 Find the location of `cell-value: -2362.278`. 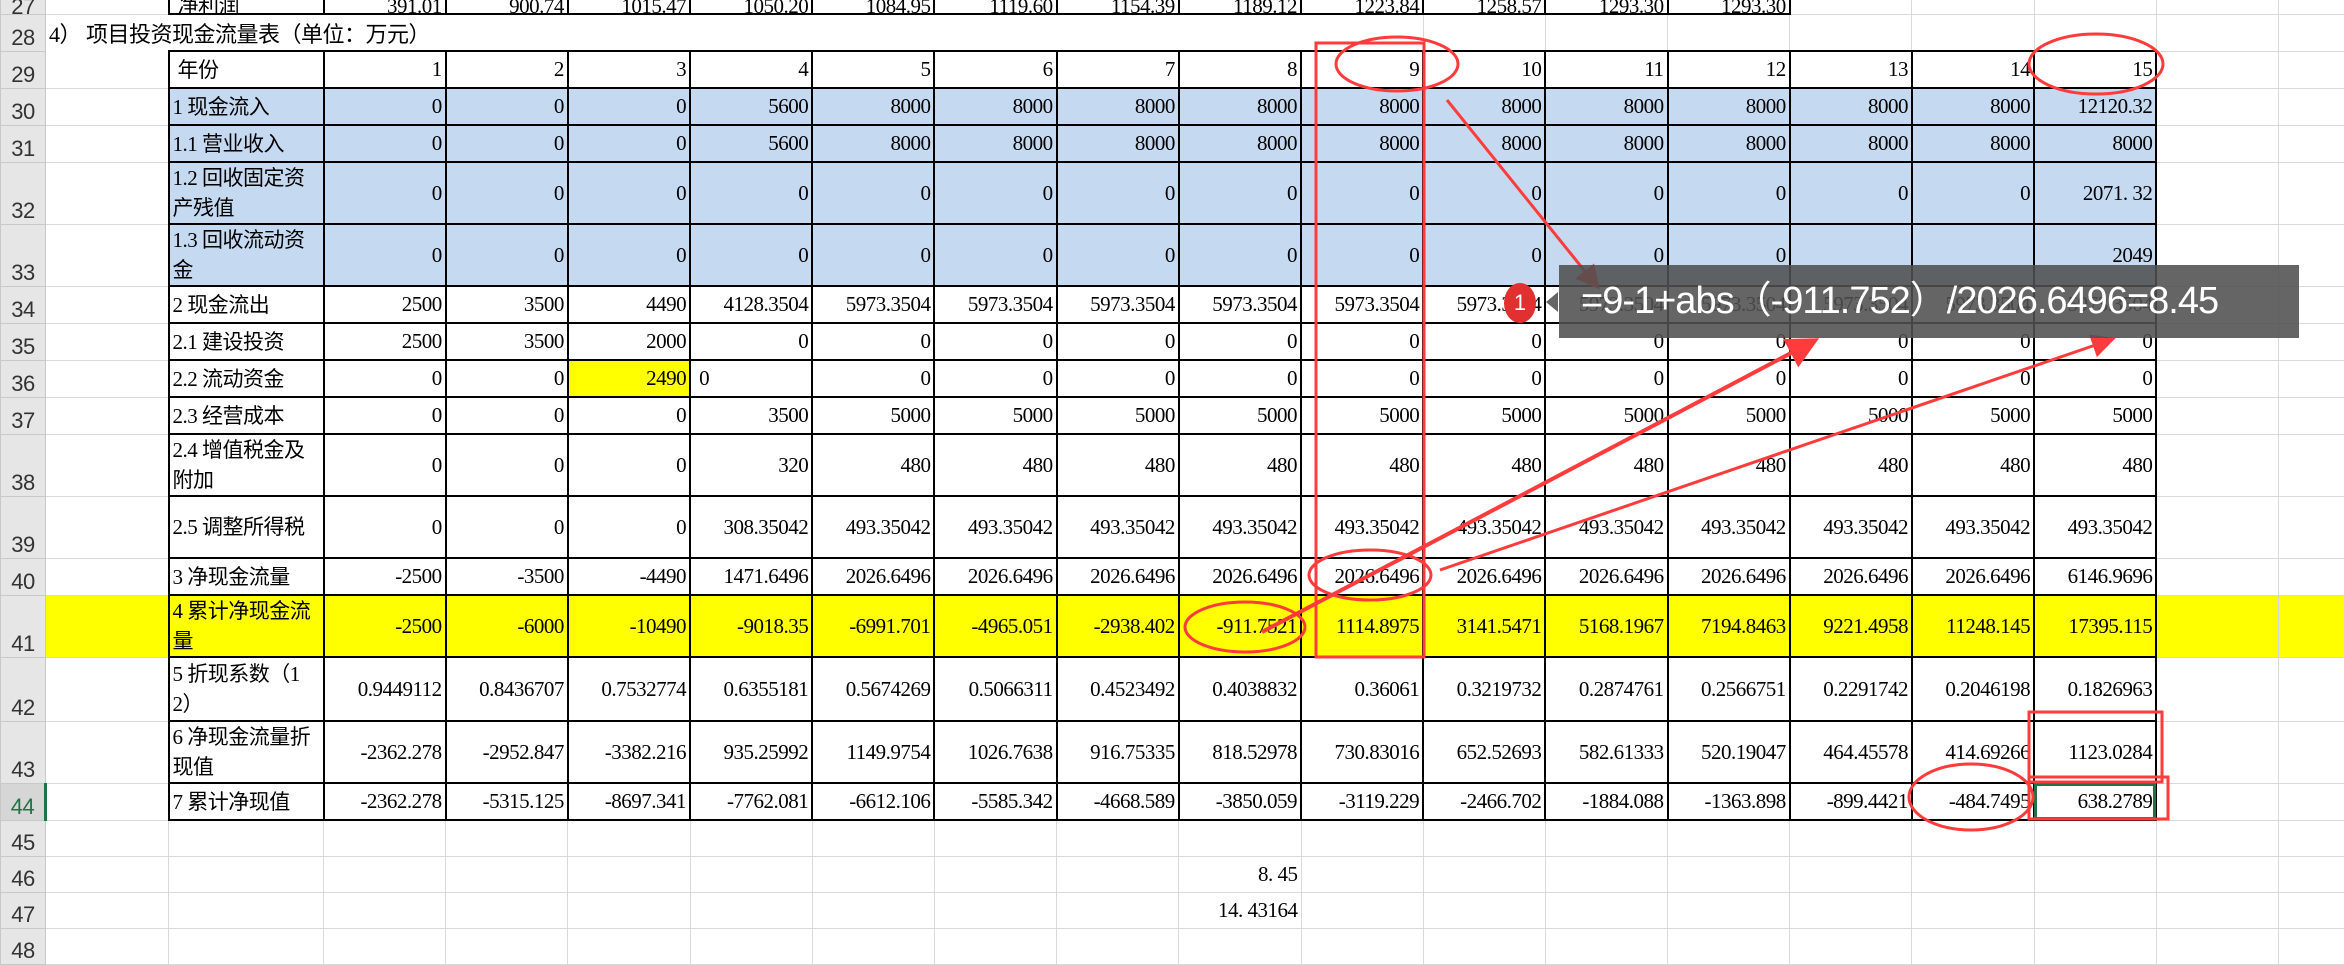

cell-value: -2362.278 is located at coordinates (385, 801).